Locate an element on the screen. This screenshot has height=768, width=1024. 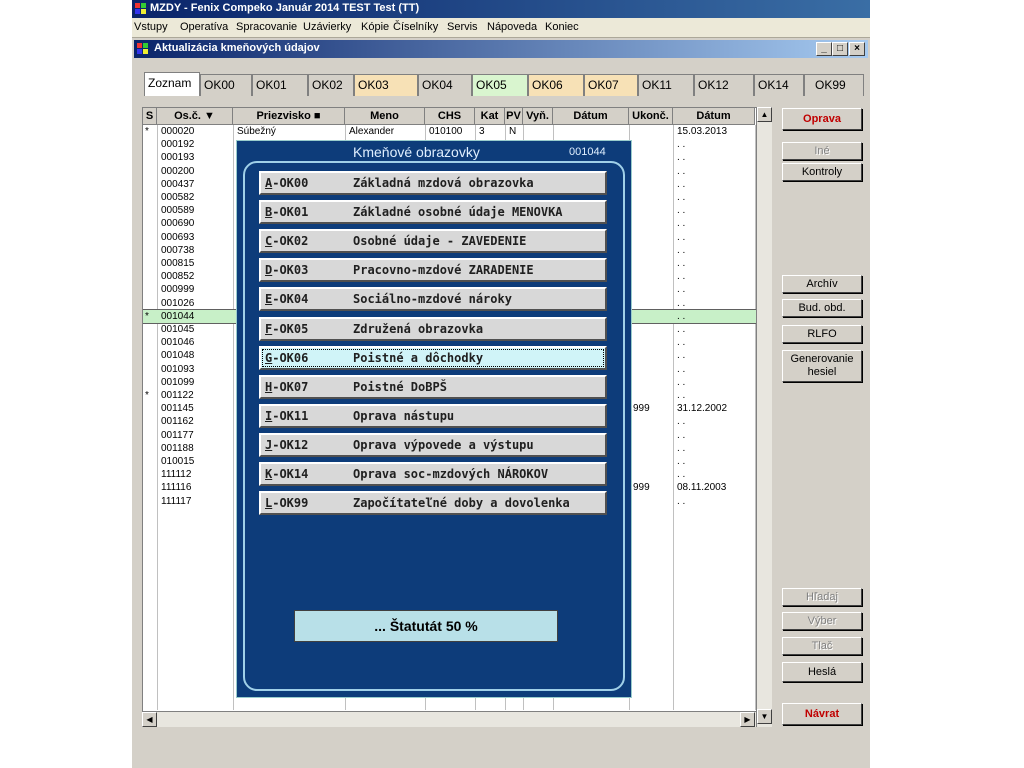
option-label: Združená obrazovka is located at coordinates (418, 328).